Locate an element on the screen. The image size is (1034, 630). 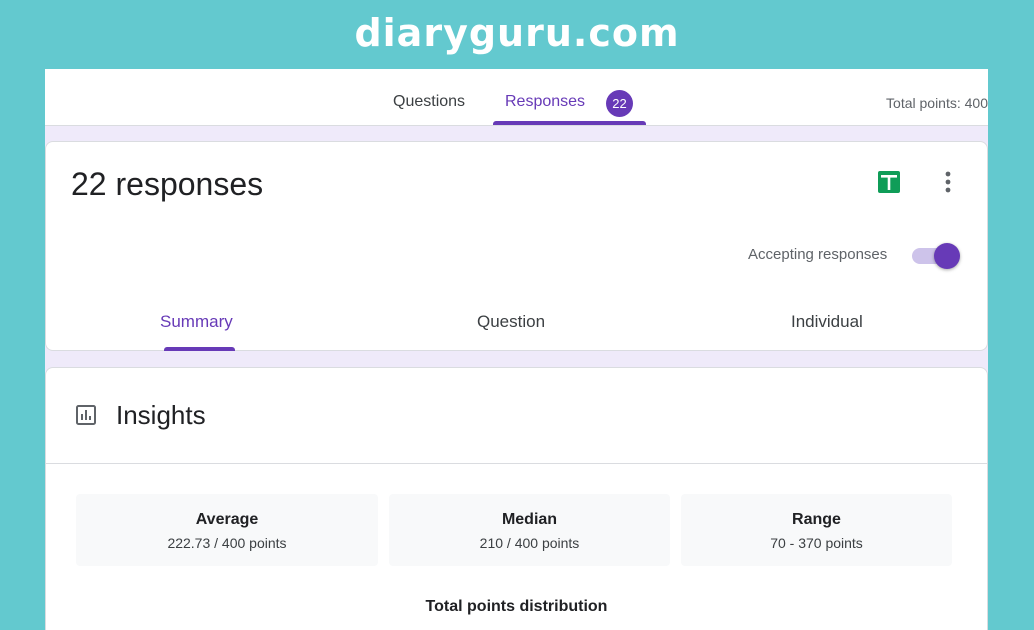
active-tab-indicator is located at coordinates (569, 123).